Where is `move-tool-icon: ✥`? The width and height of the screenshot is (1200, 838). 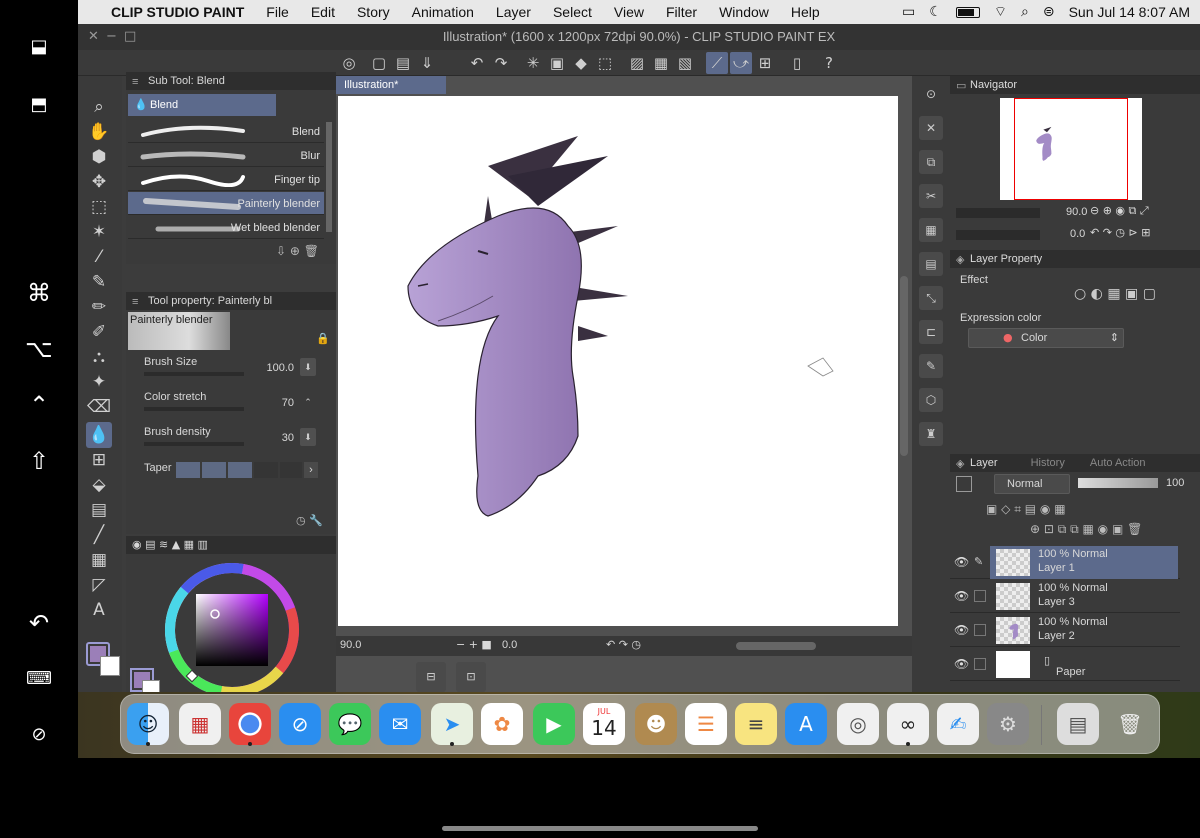
move-tool-icon: ✥ is located at coordinates (99, 182).